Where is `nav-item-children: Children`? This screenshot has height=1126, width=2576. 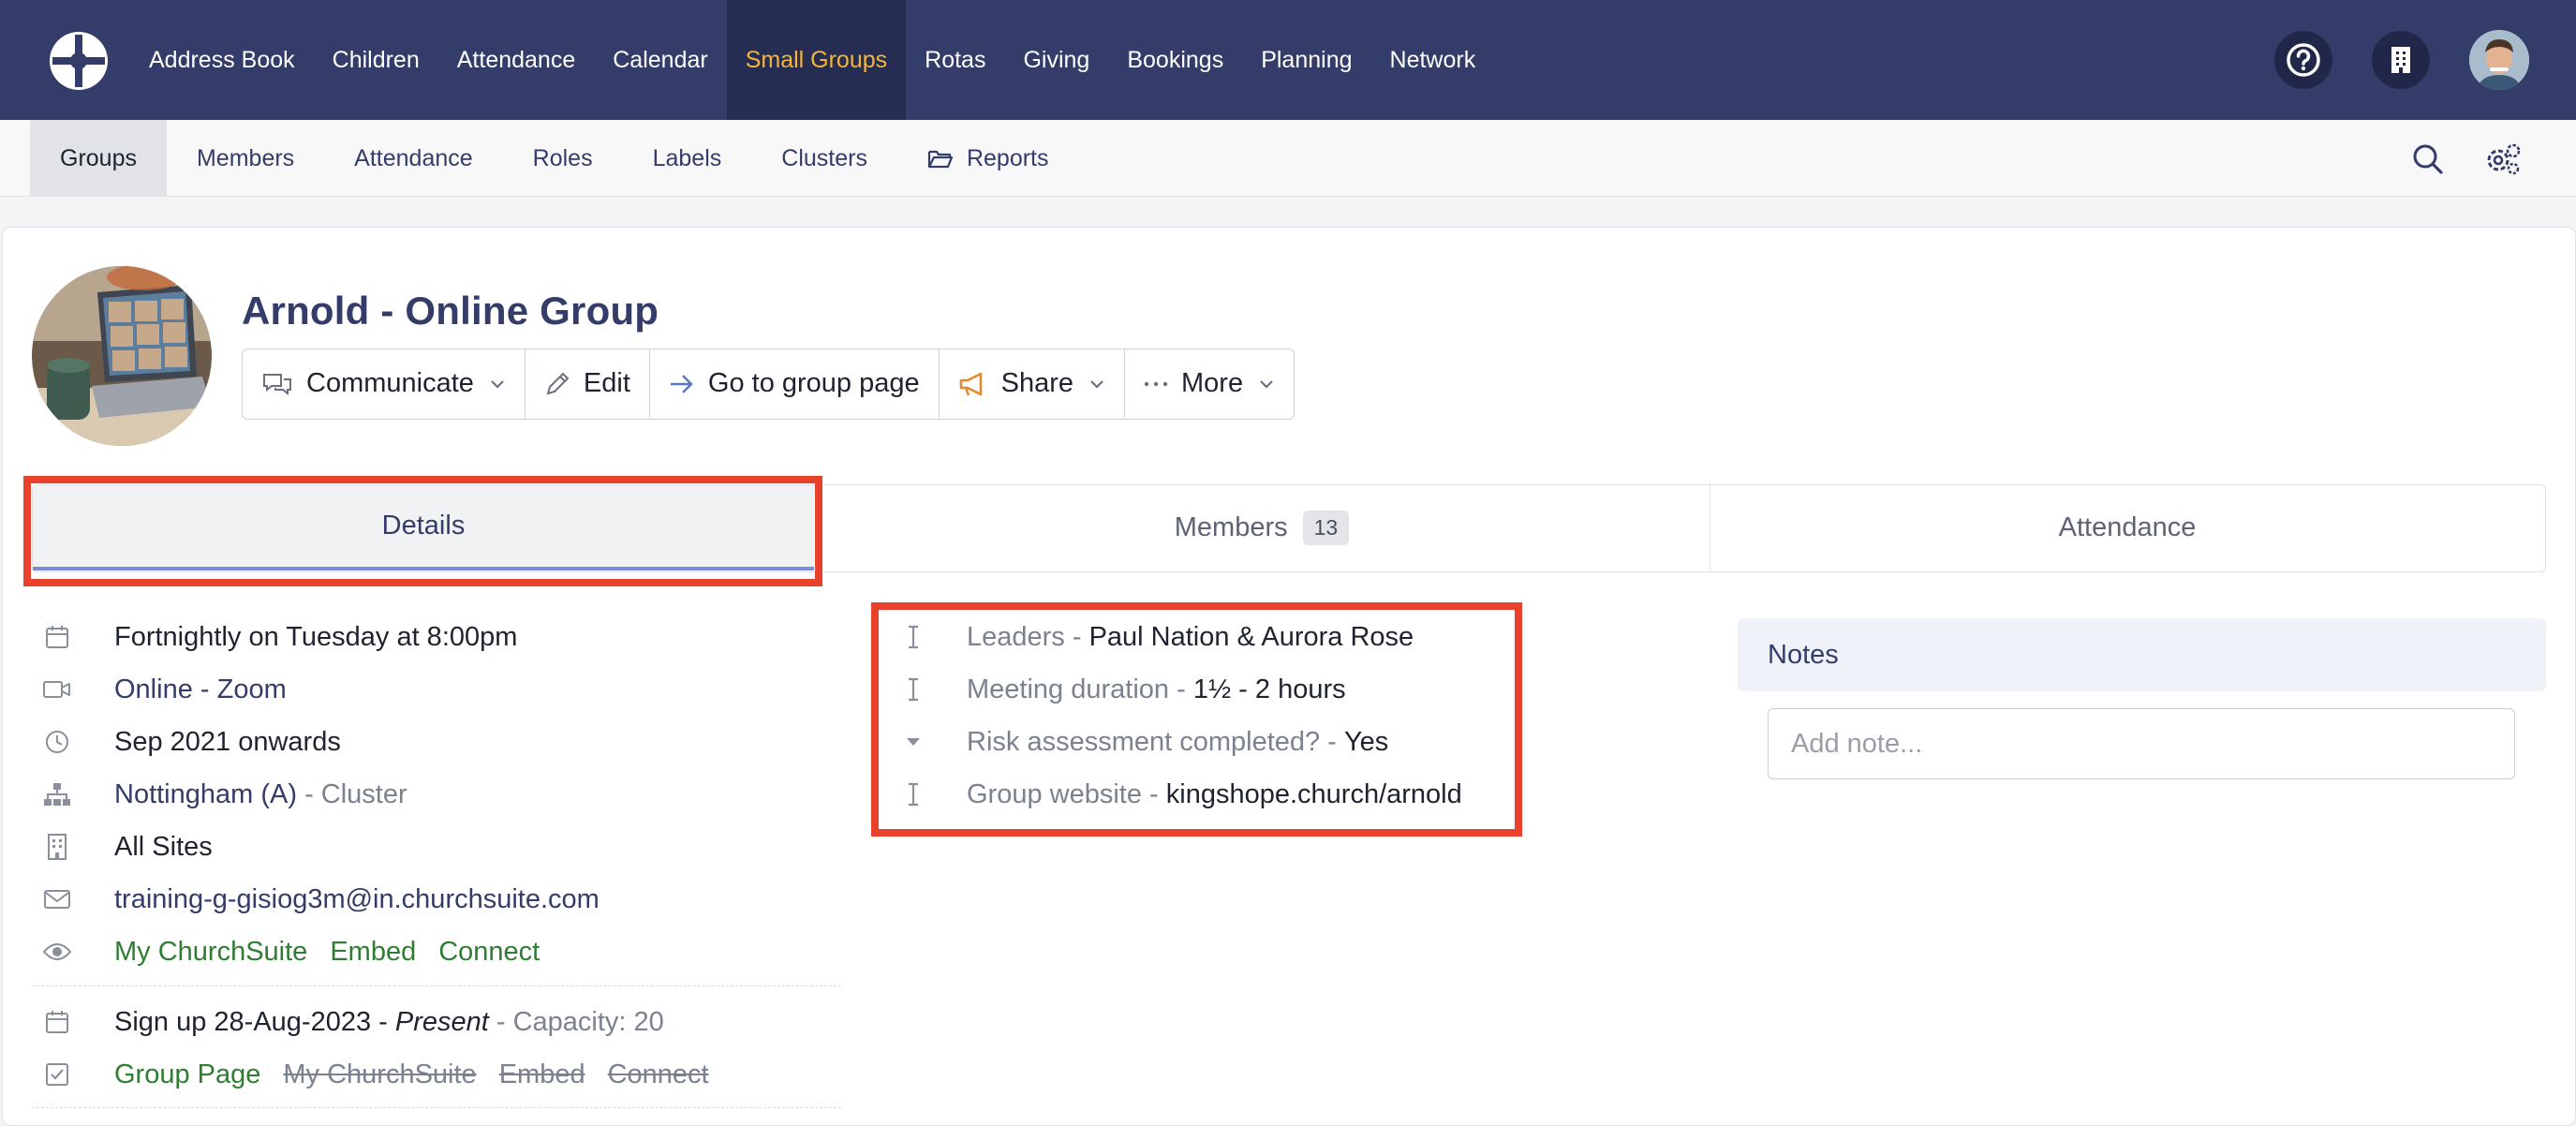 nav-item-children: Children is located at coordinates (376, 60).